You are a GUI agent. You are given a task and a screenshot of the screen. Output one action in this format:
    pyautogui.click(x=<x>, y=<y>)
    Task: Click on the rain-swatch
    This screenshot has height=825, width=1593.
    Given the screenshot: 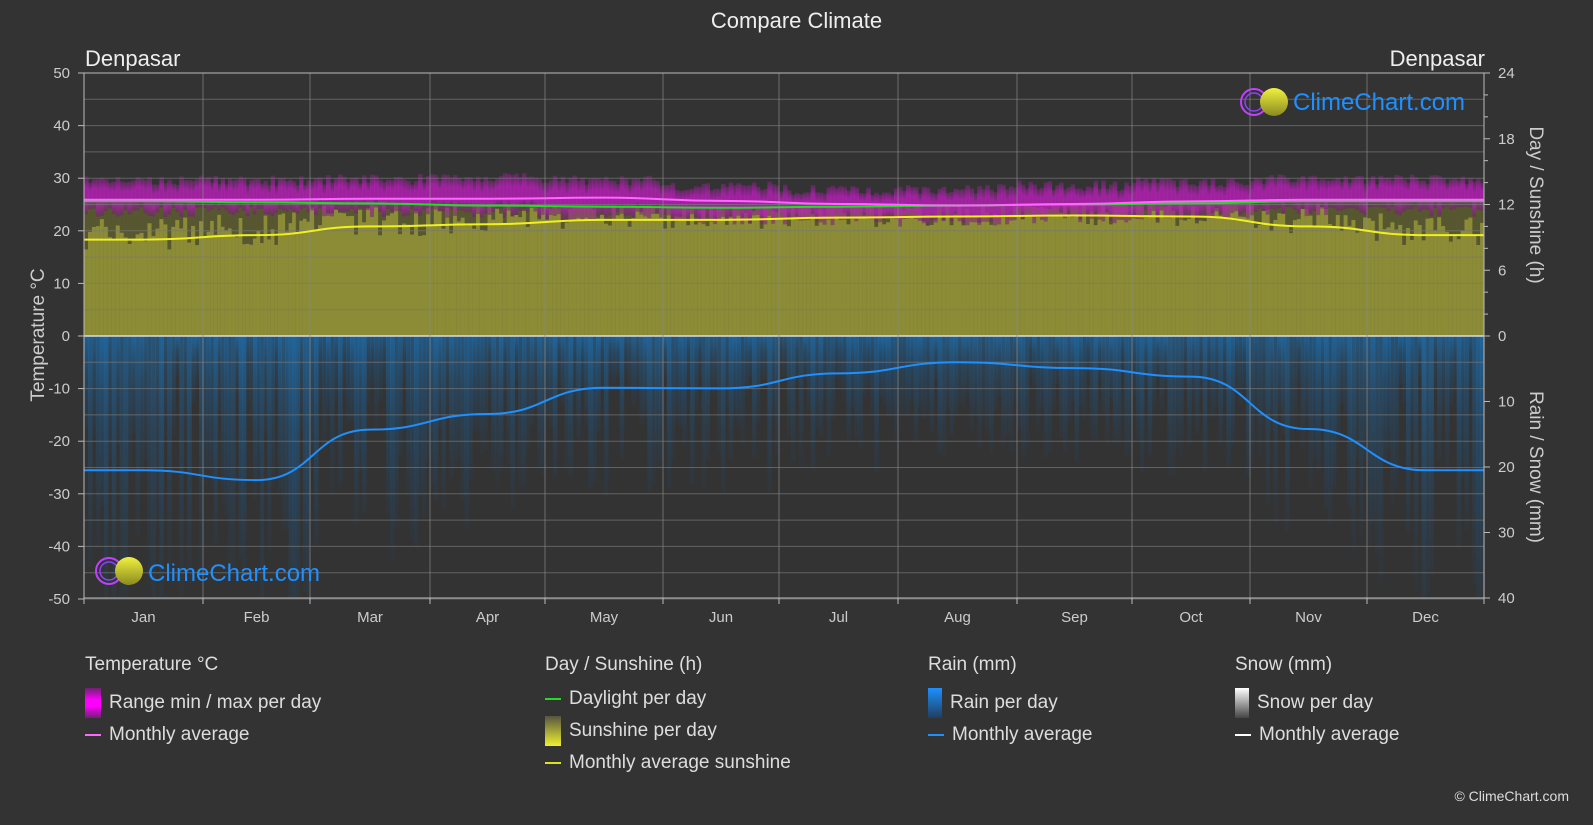 What is the action you would take?
    pyautogui.click(x=935, y=703)
    